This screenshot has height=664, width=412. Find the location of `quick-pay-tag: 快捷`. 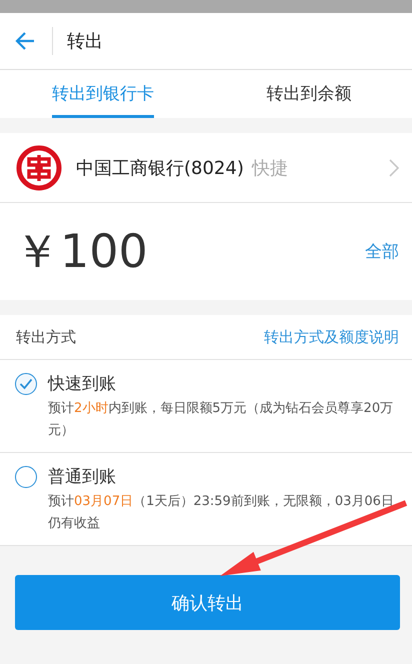

quick-pay-tag: 快捷 is located at coordinates (270, 168).